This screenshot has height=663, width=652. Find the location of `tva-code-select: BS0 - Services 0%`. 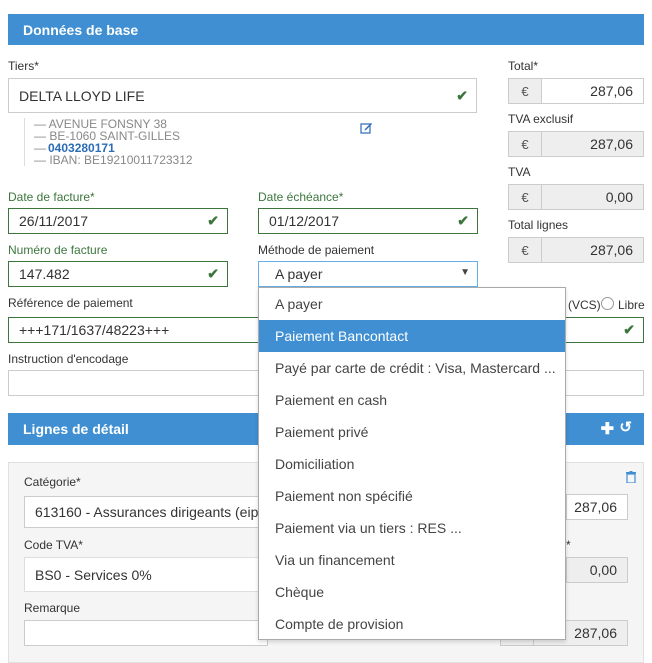

tva-code-select: BS0 - Services 0% is located at coordinates (146, 574).